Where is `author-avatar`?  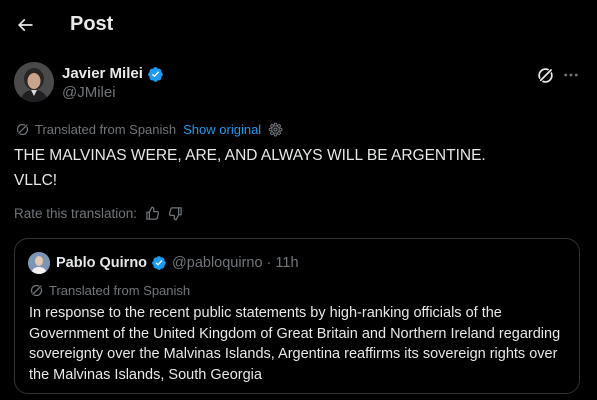 author-avatar is located at coordinates (34, 82).